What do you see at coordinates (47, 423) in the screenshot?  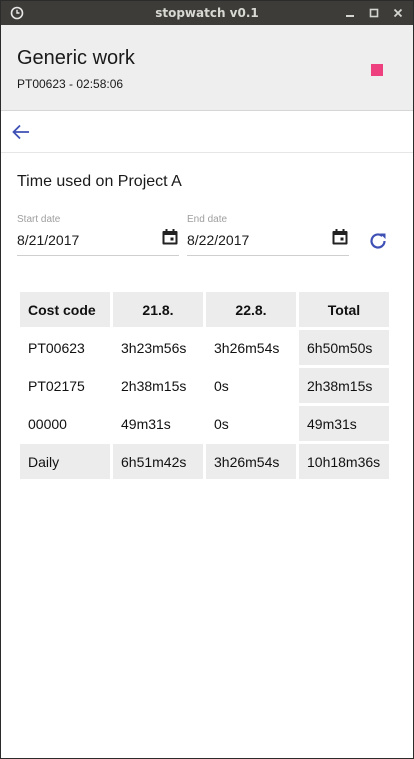 I see `cost-code-cell: 00000` at bounding box center [47, 423].